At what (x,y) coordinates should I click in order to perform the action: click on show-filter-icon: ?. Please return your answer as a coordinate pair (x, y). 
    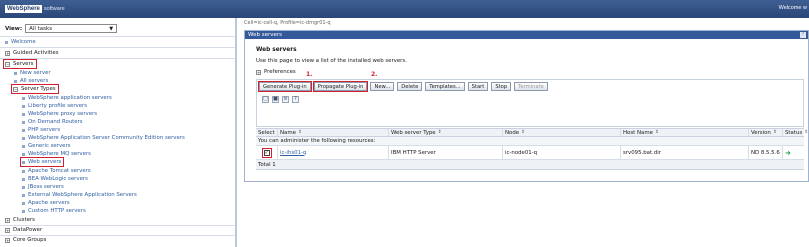
    Looking at the image, I should click on (295, 99).